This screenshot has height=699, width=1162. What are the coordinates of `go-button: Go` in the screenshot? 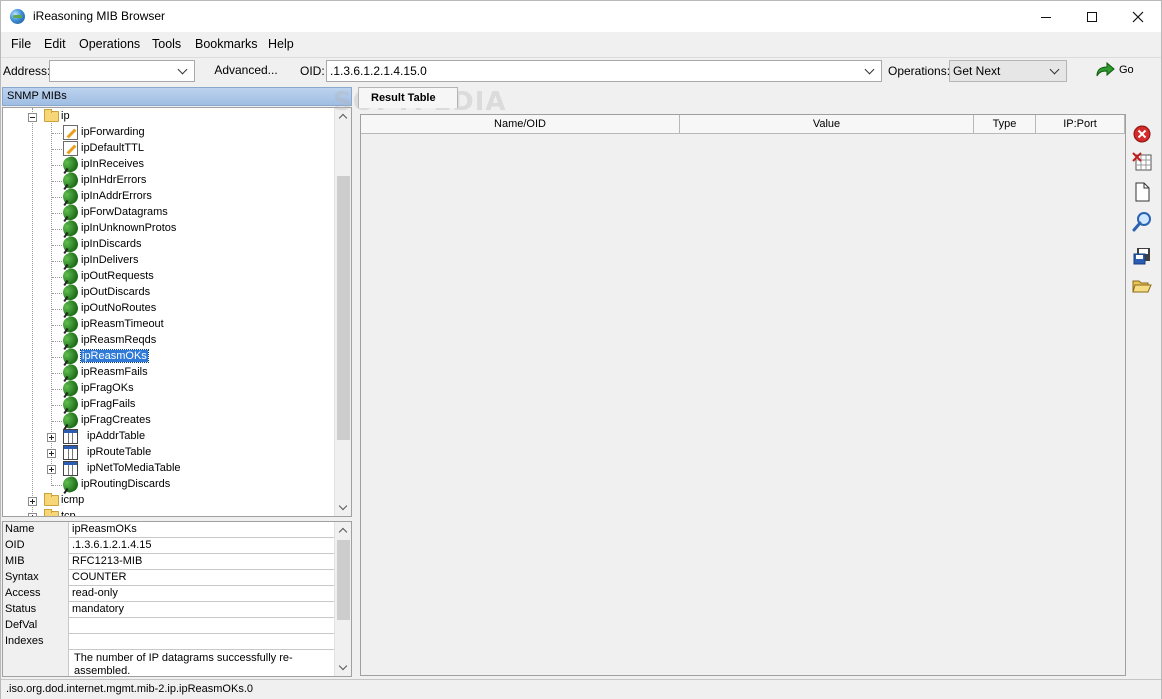 It's located at (1115, 71).